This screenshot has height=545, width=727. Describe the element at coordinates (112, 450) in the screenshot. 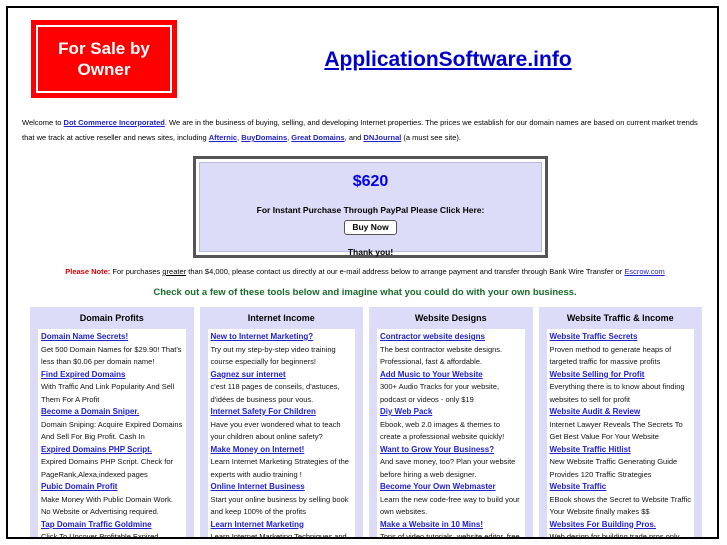

I see `tool-link: Expired Domains PHP Script.` at that location.